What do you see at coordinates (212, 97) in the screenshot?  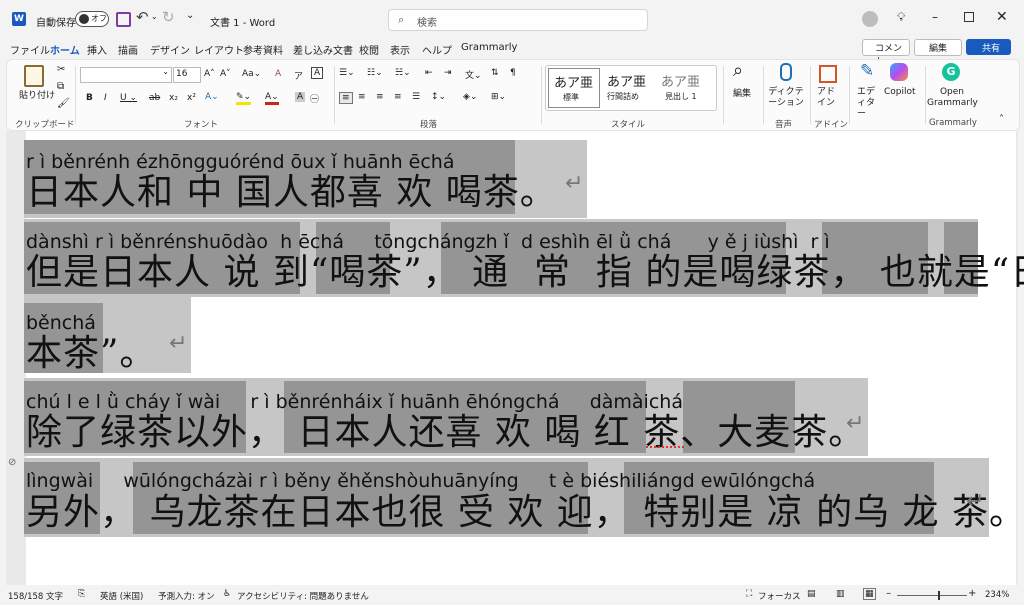 I see `text-effects-icon: A⌄` at bounding box center [212, 97].